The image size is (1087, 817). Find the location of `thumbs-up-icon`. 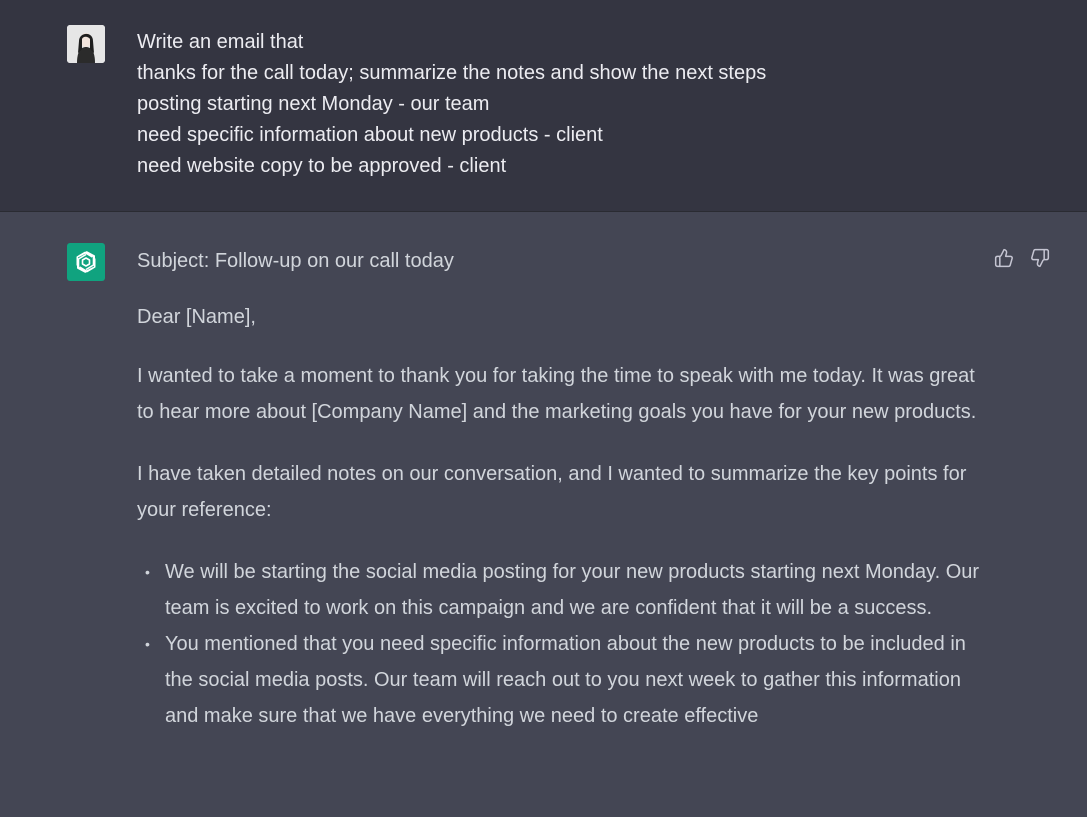

thumbs-up-icon is located at coordinates (1003, 258).